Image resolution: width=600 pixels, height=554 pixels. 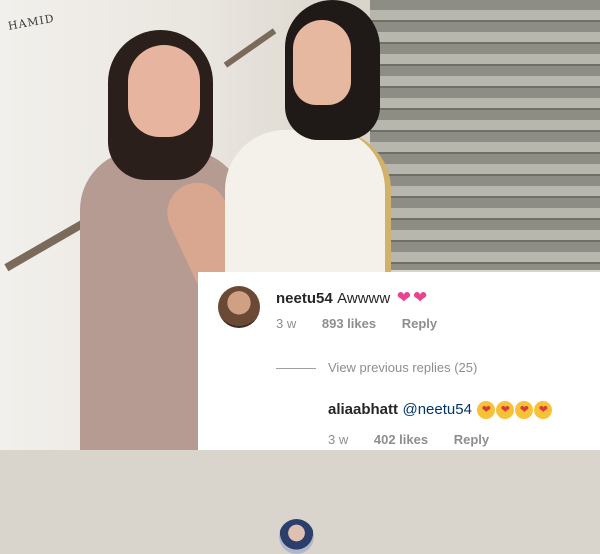 What do you see at coordinates (363, 409) in the screenshot?
I see `username: aliaabhatt` at bounding box center [363, 409].